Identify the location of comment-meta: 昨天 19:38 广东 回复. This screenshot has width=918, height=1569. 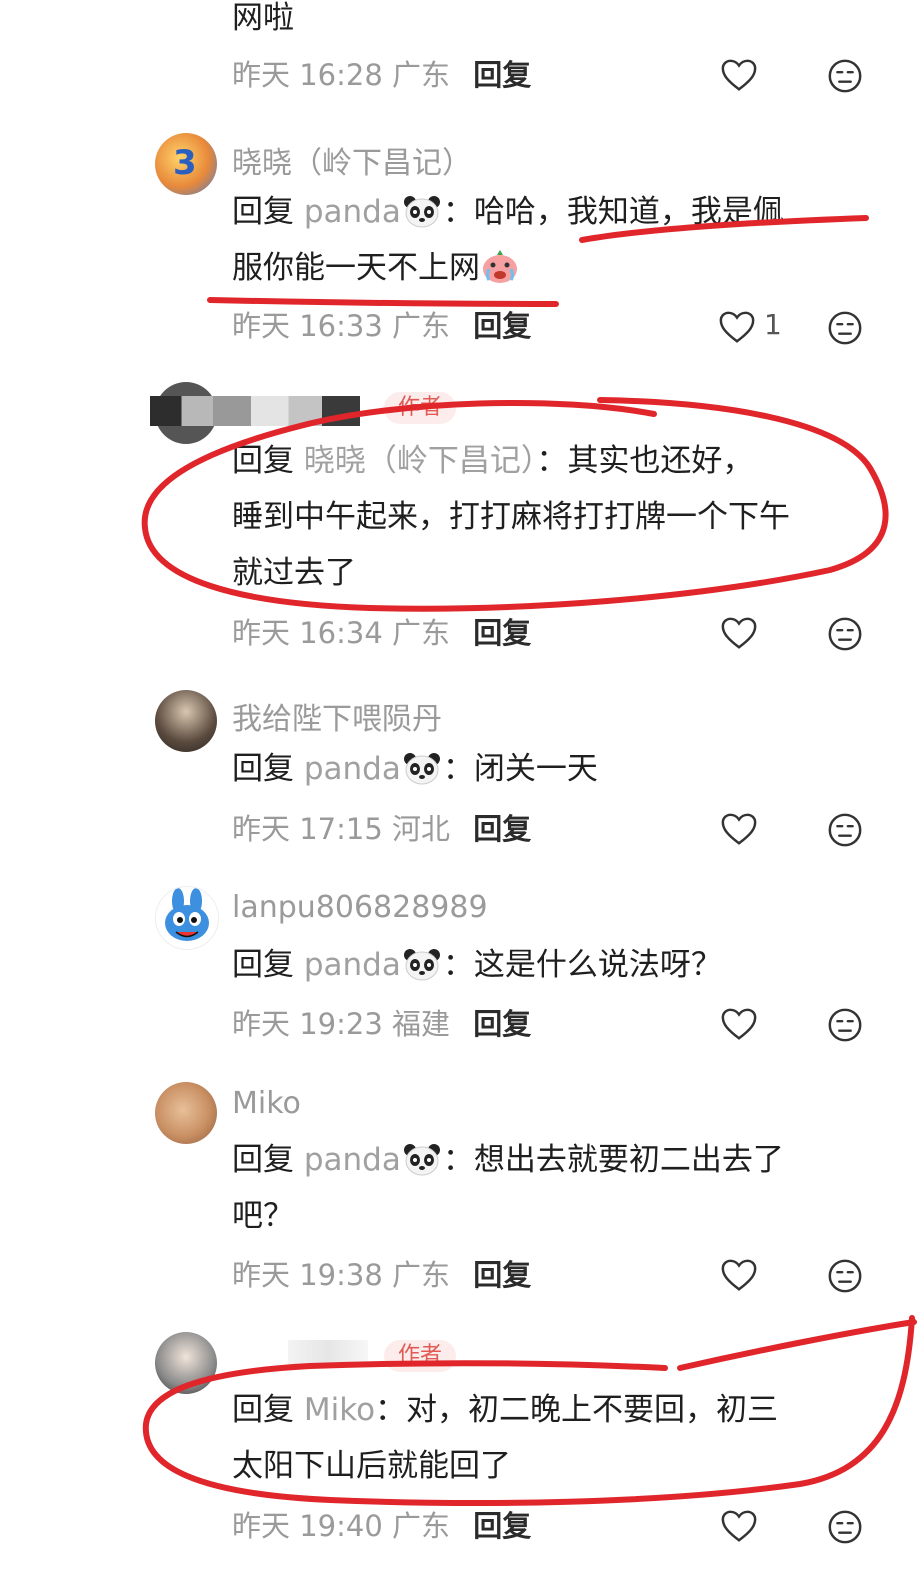
(381, 1275).